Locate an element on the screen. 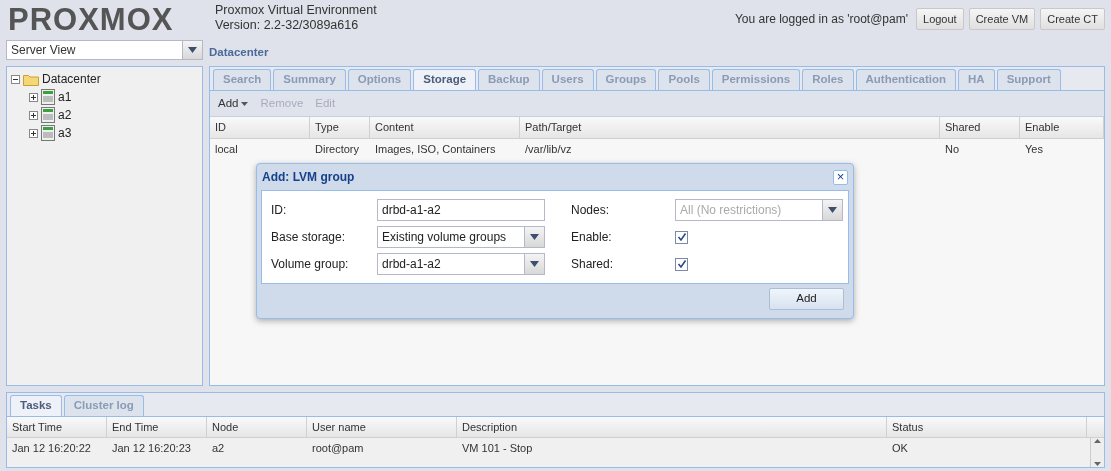 Image resolution: width=1111 pixels, height=471 pixels. column-header: Enable is located at coordinates (1062, 127).